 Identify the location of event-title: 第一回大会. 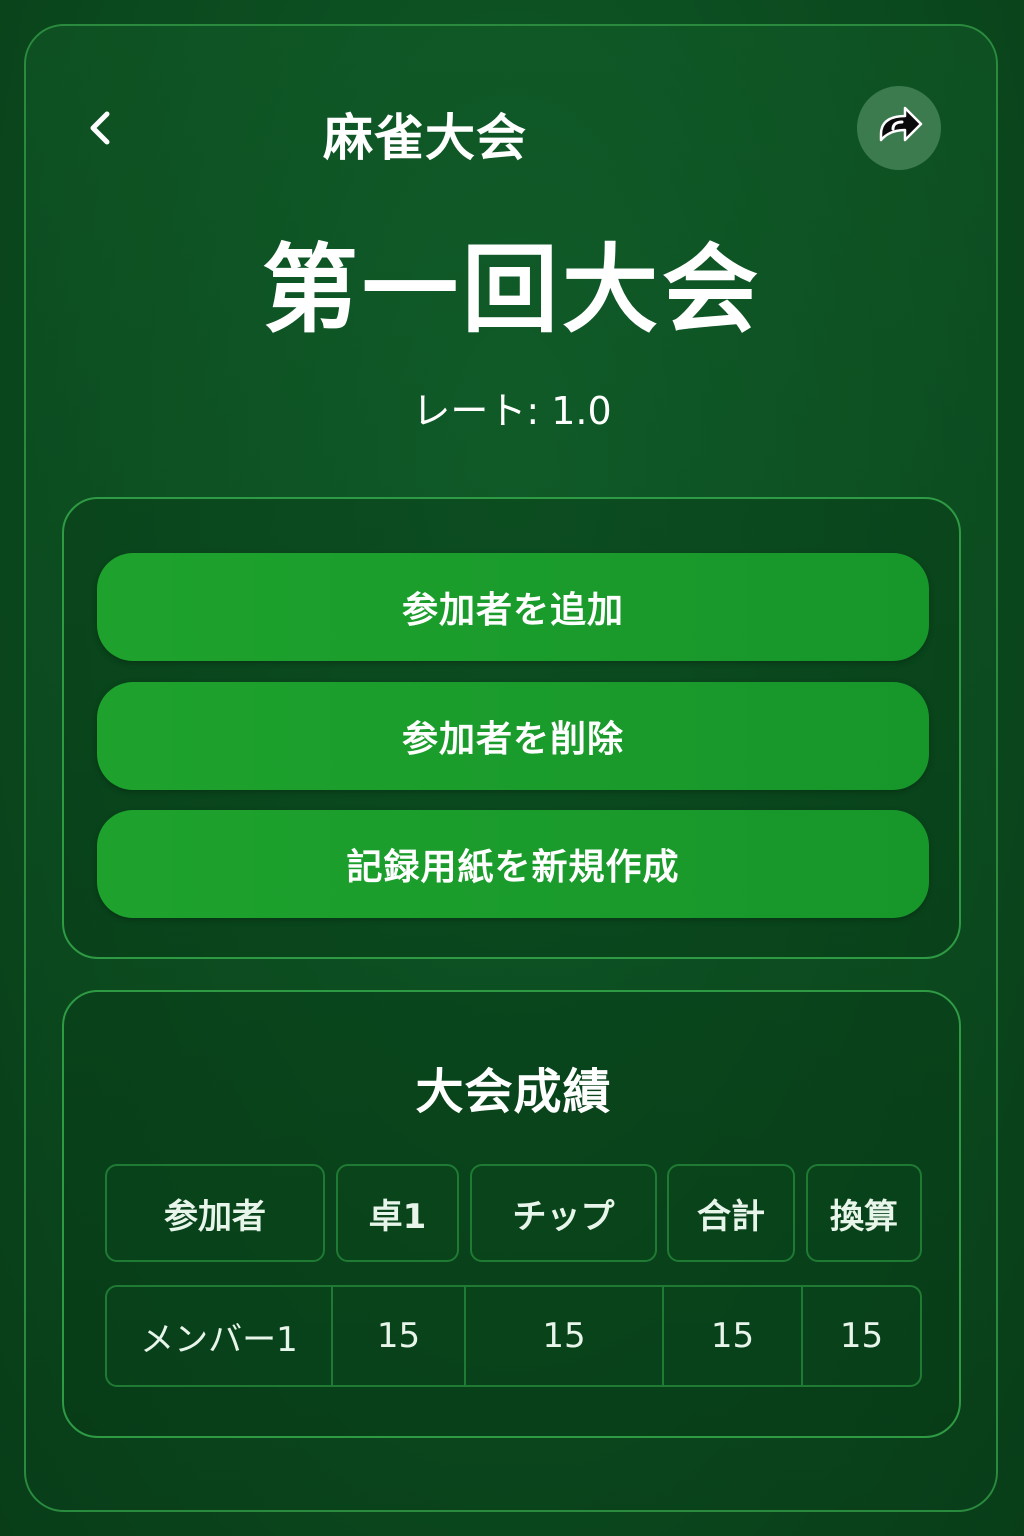
(512, 290).